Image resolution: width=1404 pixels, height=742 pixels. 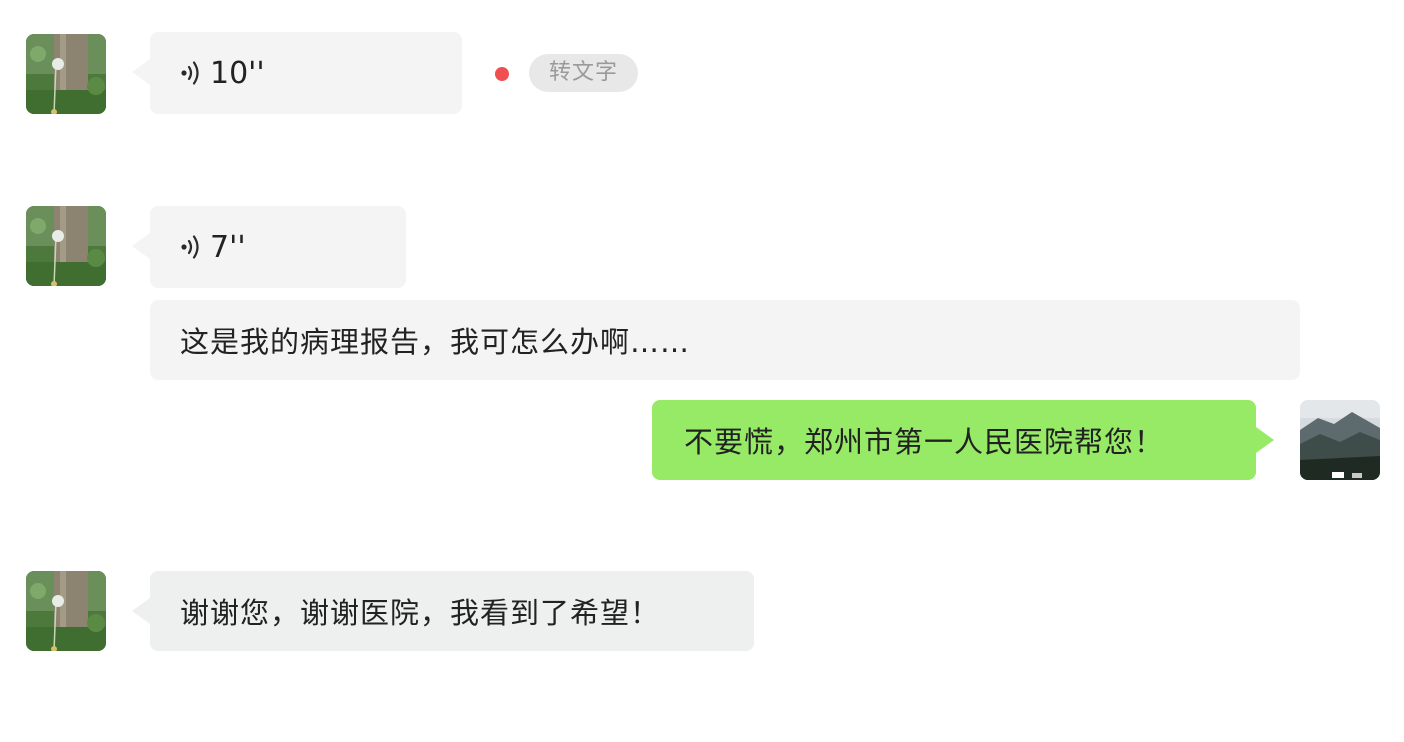 What do you see at coordinates (924, 442) in the screenshot?
I see `message-text: 不要慌，郑州市第一人民医院帮您！` at bounding box center [924, 442].